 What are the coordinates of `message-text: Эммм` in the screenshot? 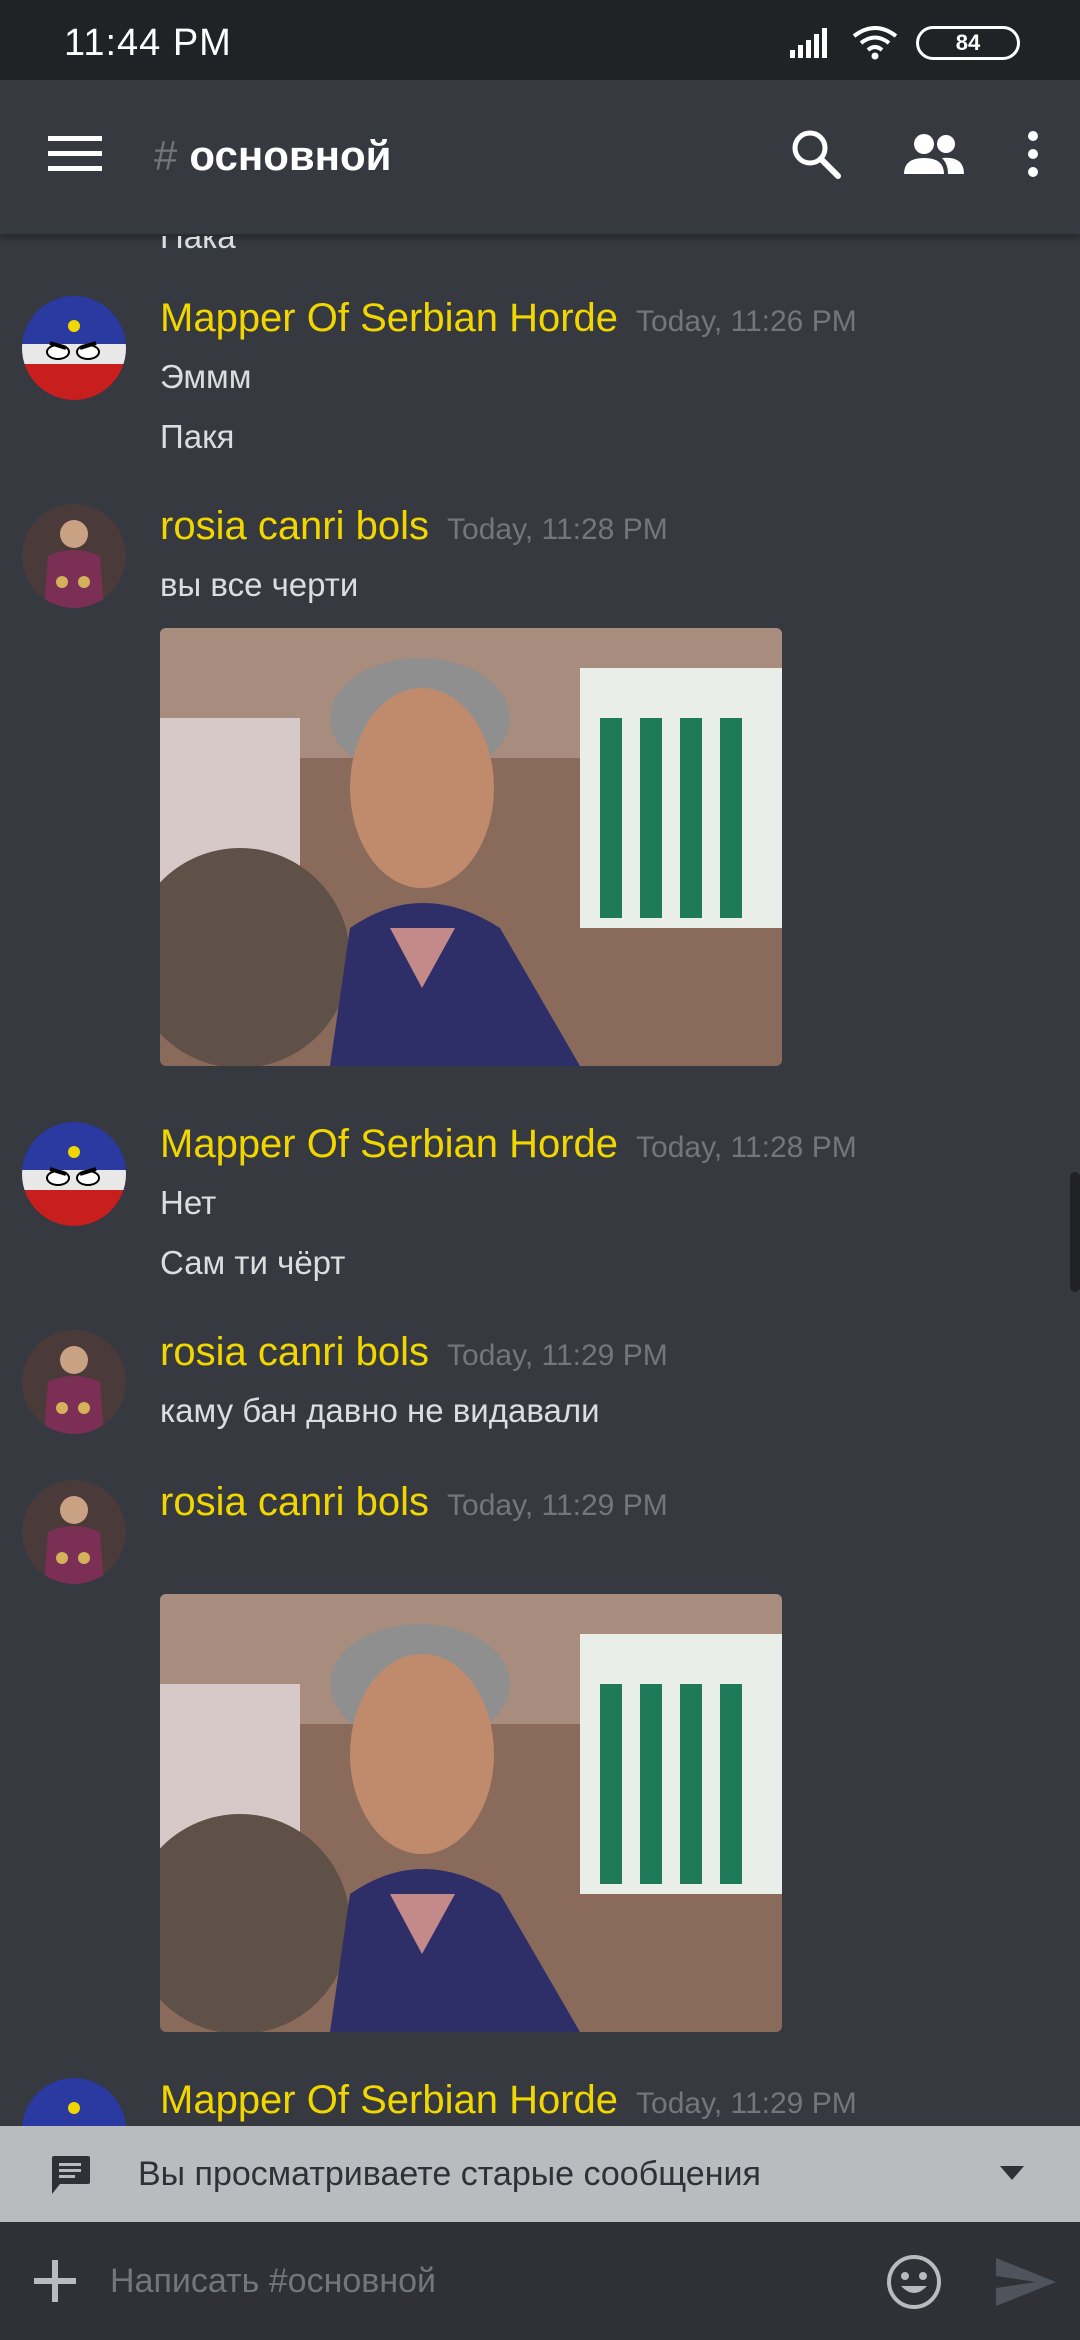 It's located at (206, 376).